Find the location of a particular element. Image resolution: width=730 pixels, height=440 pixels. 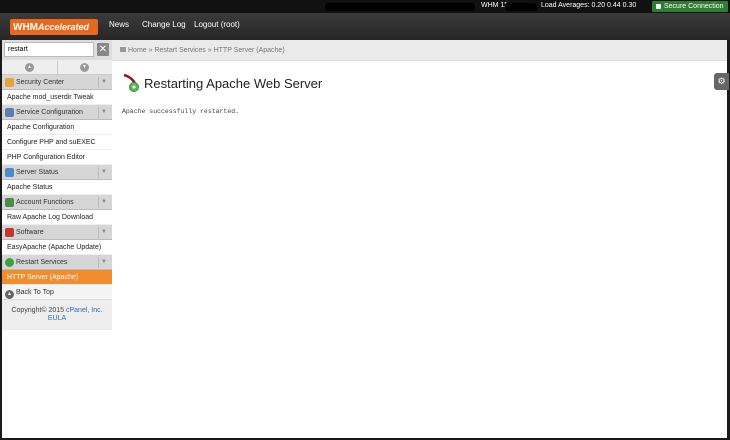

divider is located at coordinates (57, 67).